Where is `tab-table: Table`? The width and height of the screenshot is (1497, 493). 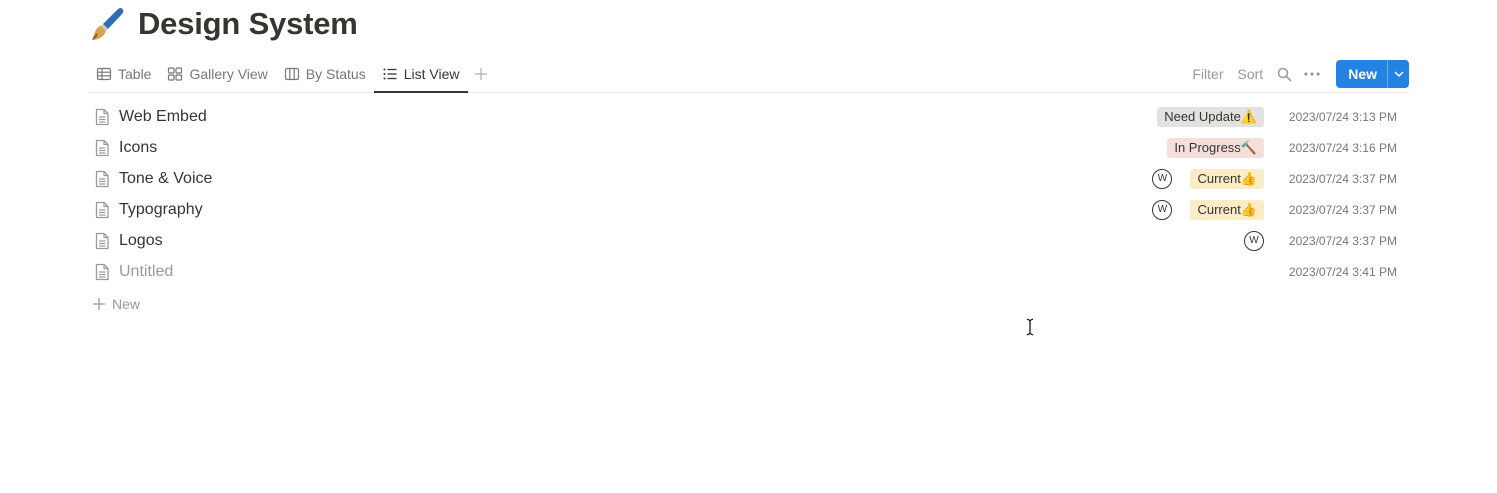 tab-table: Table is located at coordinates (123, 74).